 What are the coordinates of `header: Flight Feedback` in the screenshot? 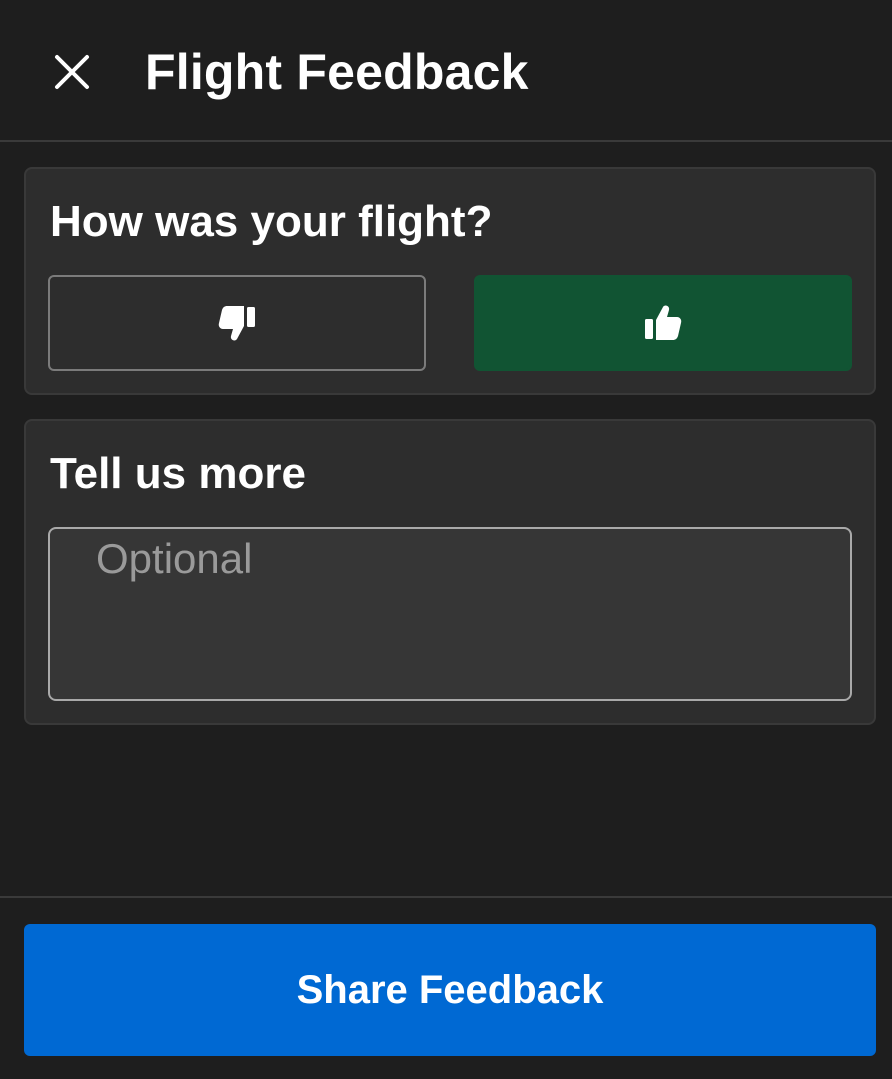 It's located at (446, 71).